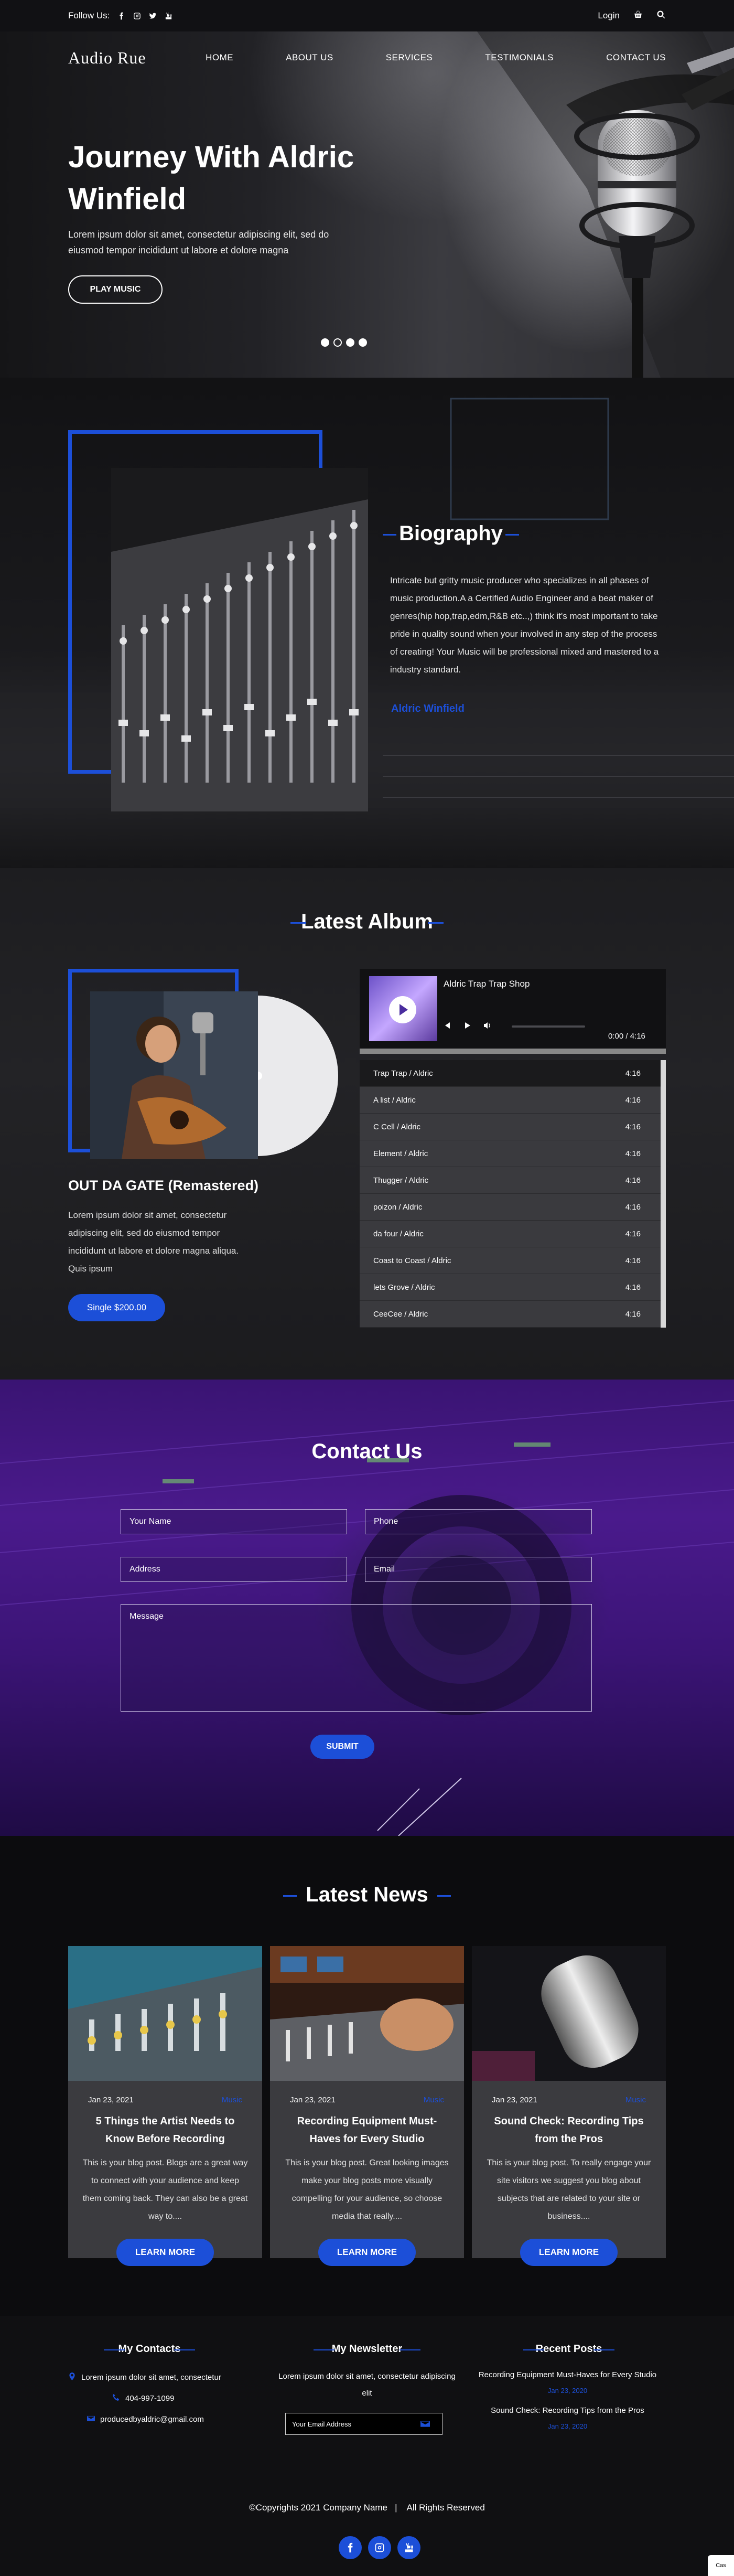 This screenshot has width=734, height=2576. I want to click on nav-item-testimonials: TESTIMONIALS, so click(519, 58).